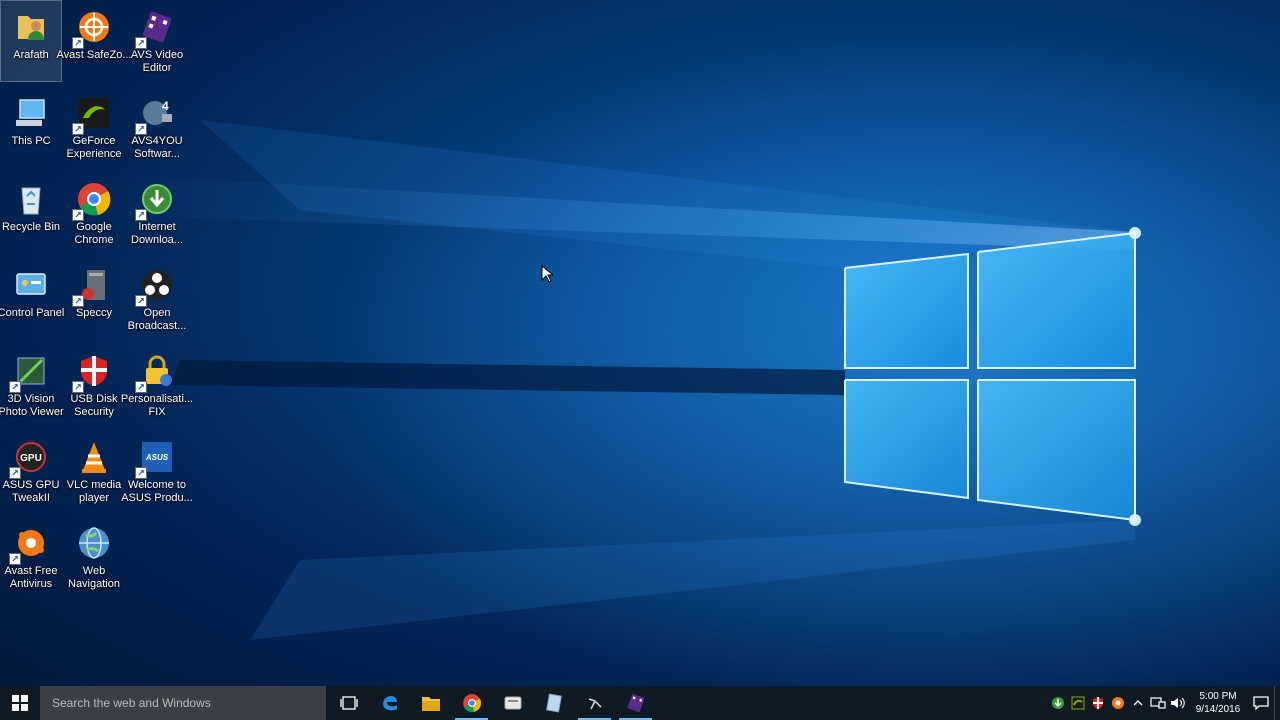  I want to click on volume-icon, so click(1178, 703).